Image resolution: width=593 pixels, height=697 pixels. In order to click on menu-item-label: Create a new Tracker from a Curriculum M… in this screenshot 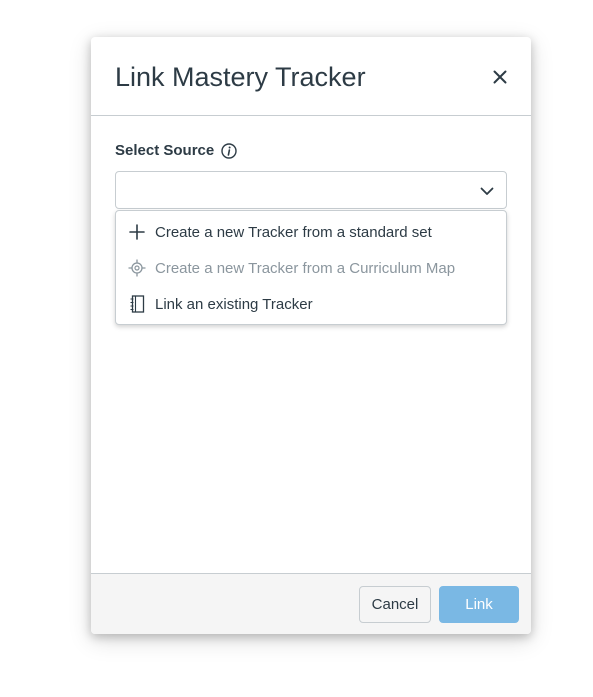, I will do `click(305, 268)`.